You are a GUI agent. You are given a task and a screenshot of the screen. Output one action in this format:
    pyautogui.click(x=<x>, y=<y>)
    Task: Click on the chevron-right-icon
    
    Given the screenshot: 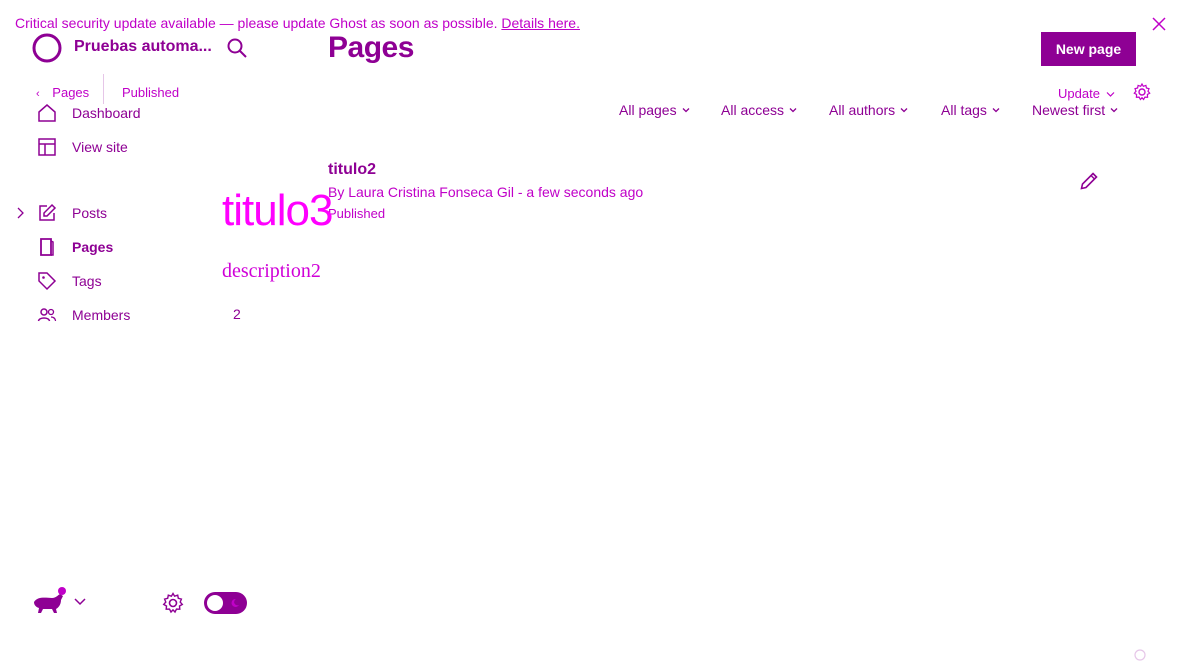 What is the action you would take?
    pyautogui.click(x=20, y=213)
    